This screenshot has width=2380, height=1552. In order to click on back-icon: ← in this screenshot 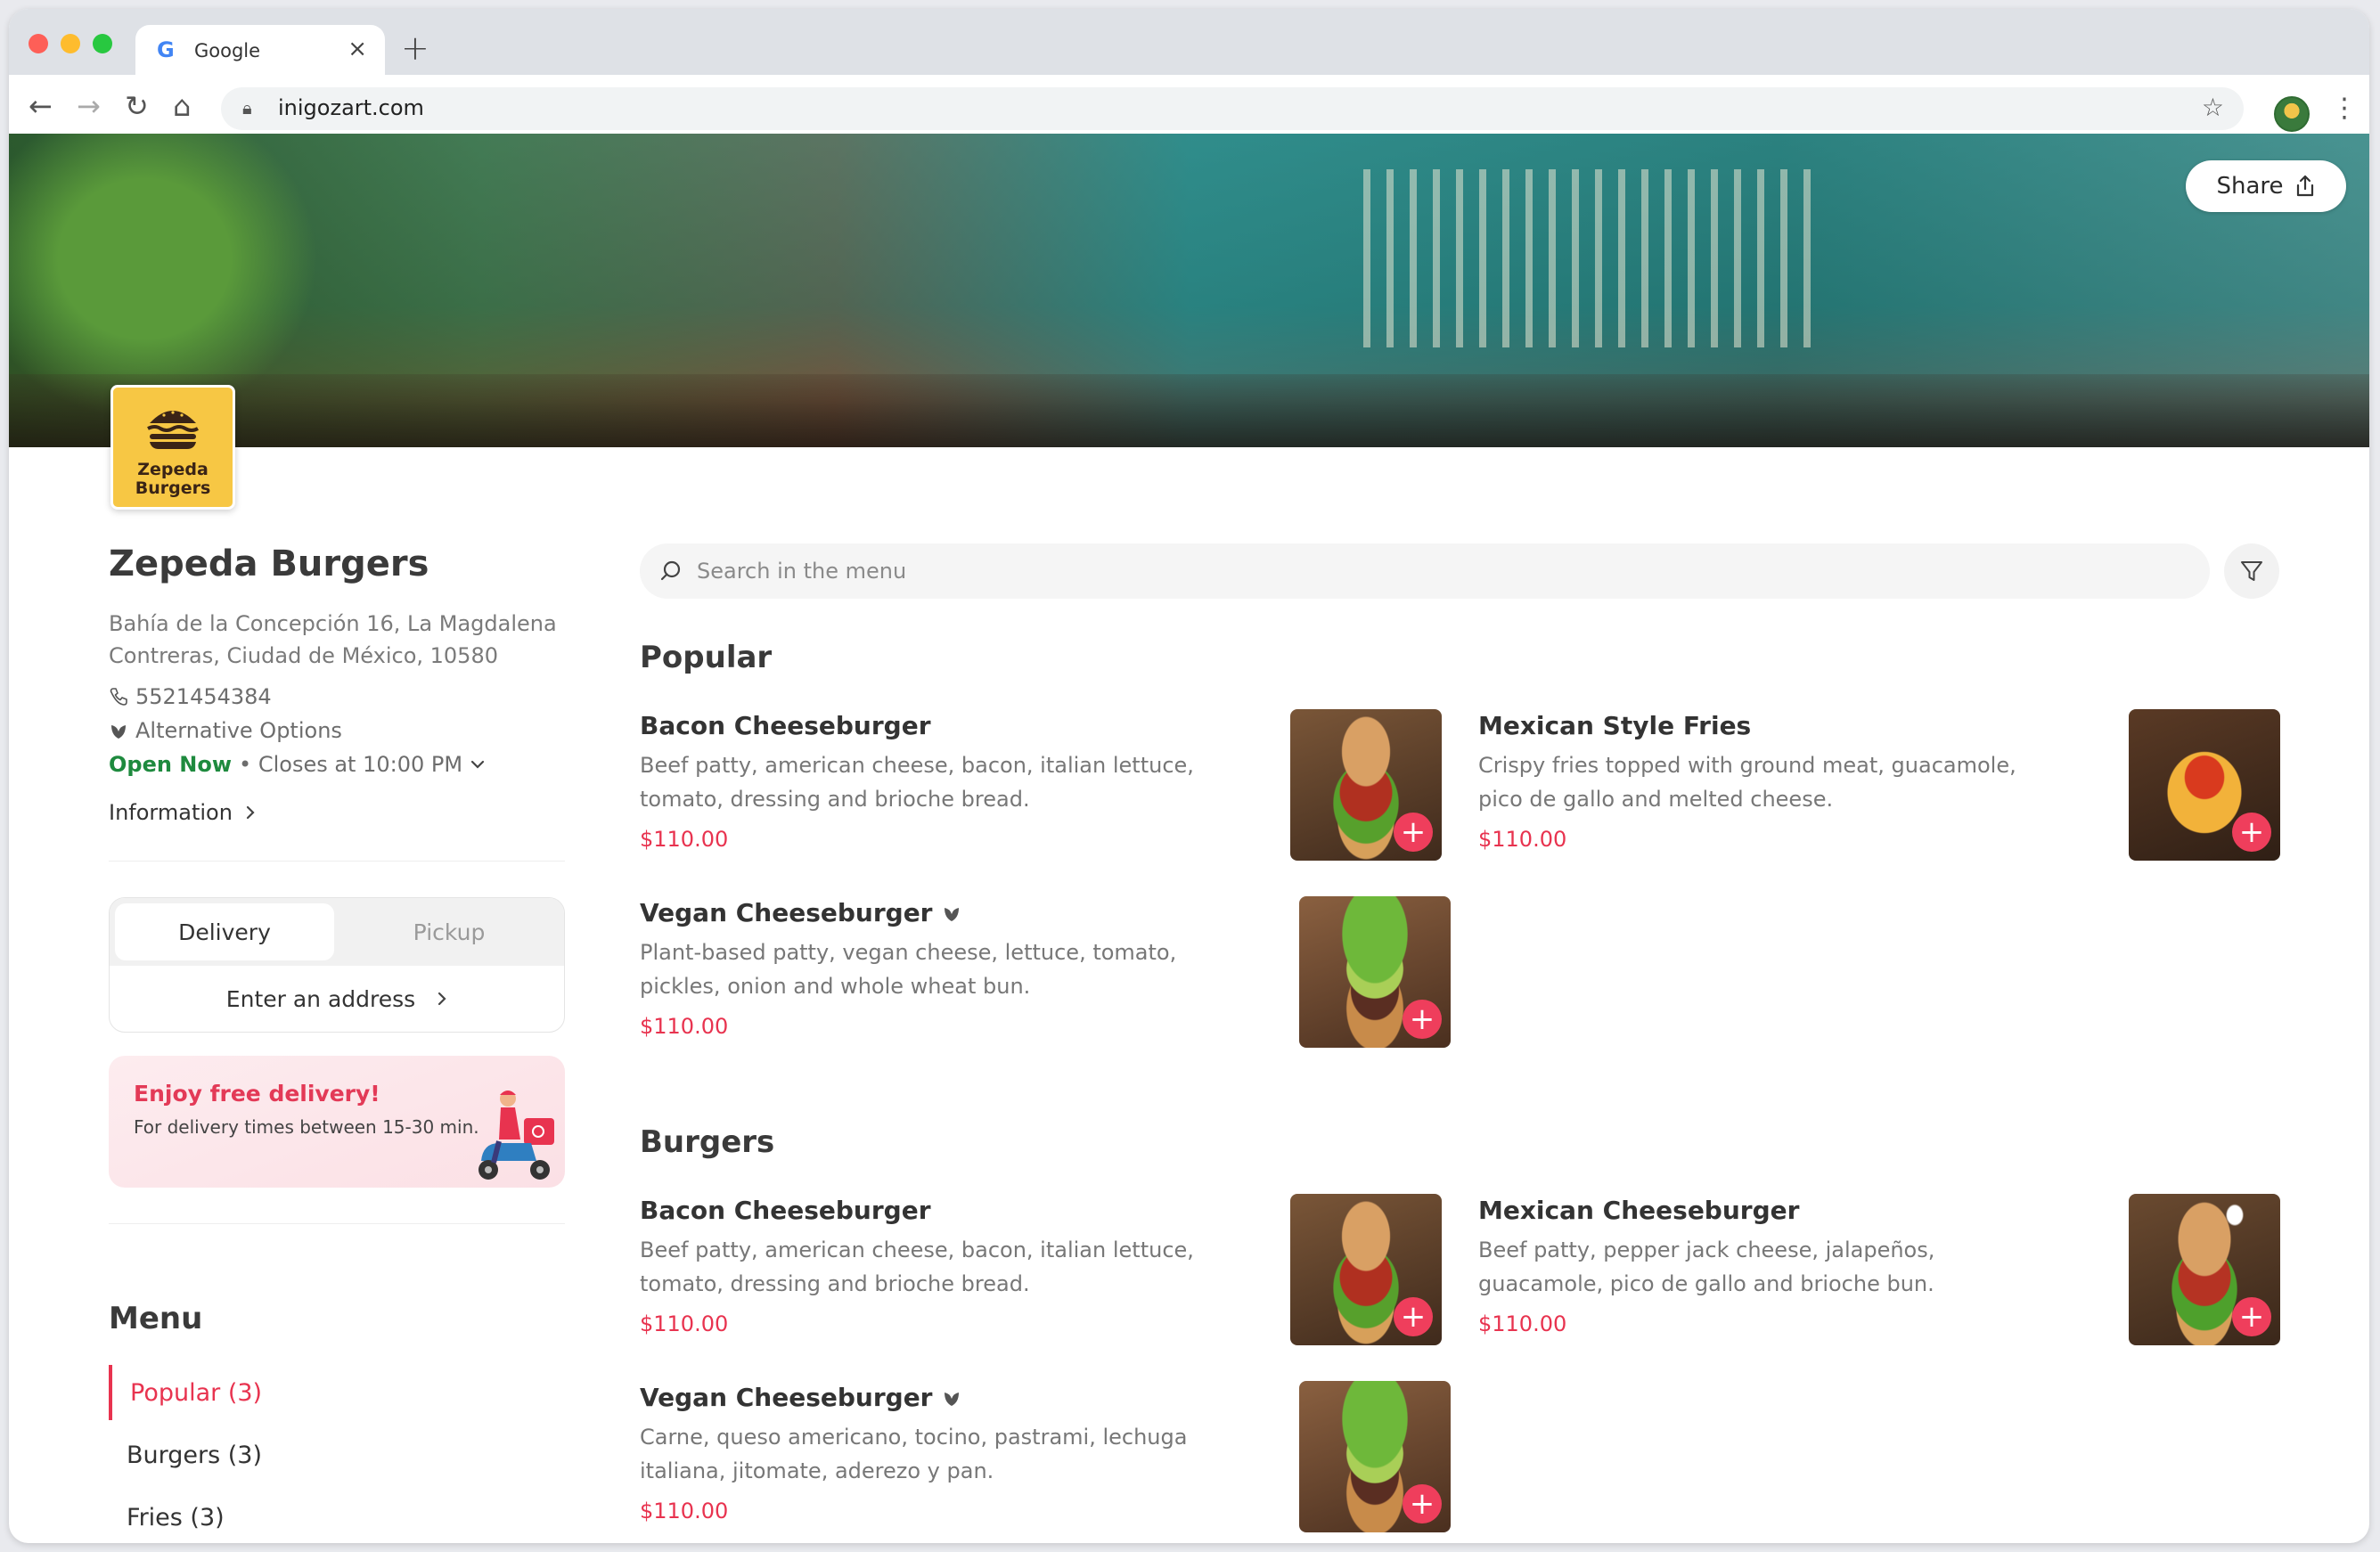, I will do `click(41, 106)`.